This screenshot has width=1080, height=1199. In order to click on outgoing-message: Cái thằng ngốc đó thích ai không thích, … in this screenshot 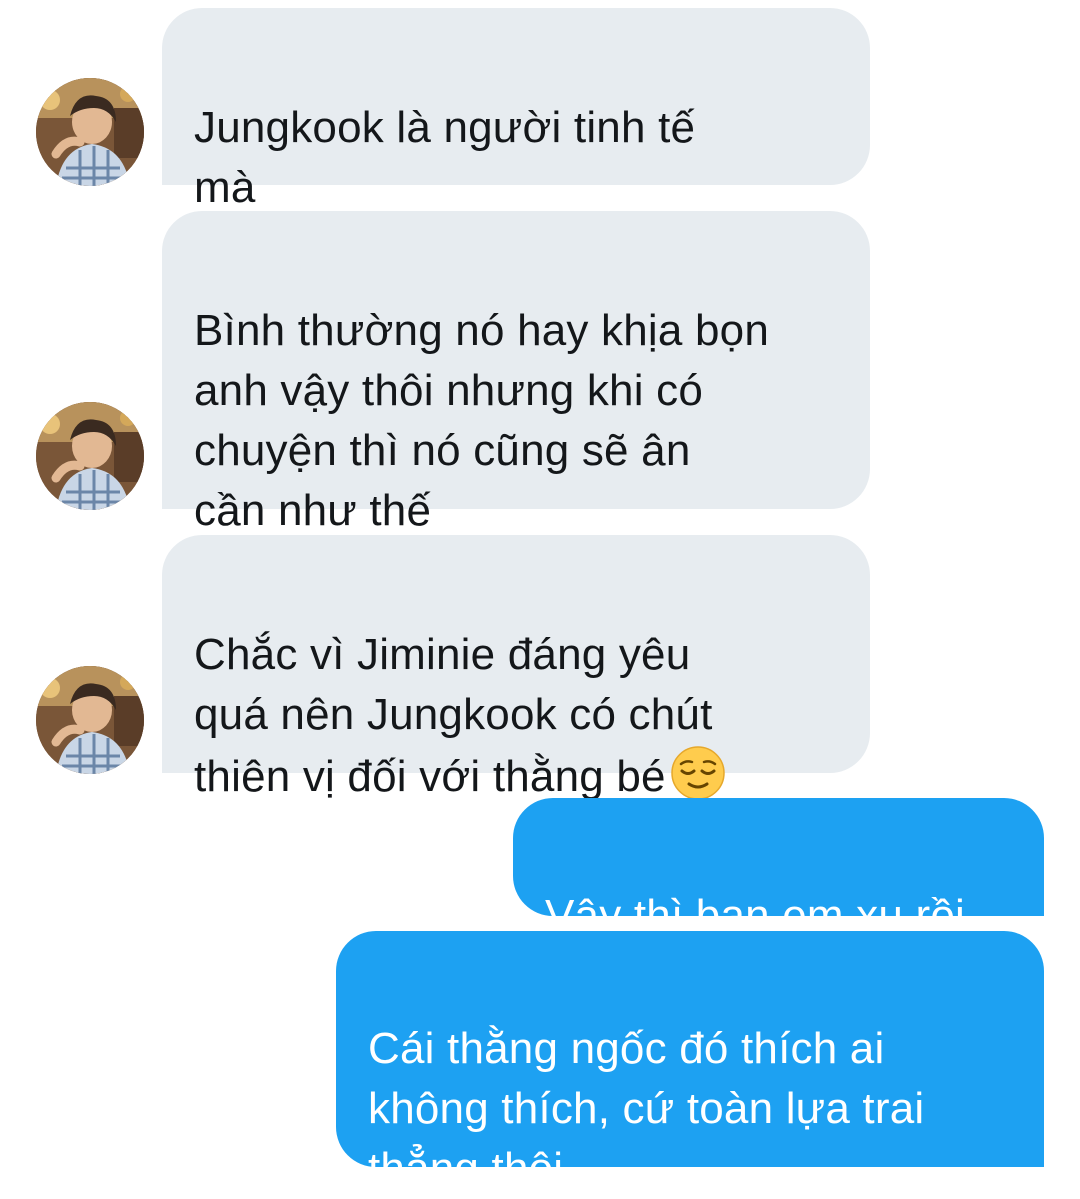, I will do `click(690, 1062)`.